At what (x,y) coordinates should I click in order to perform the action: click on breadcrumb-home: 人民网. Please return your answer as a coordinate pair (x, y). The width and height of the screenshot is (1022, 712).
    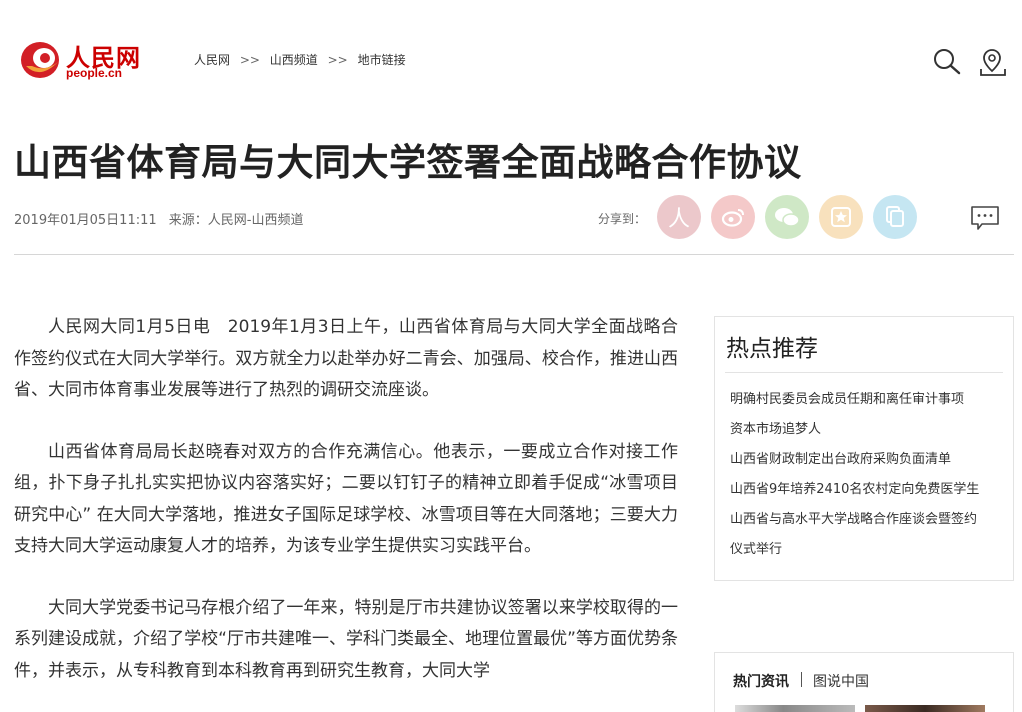
    Looking at the image, I should click on (212, 59).